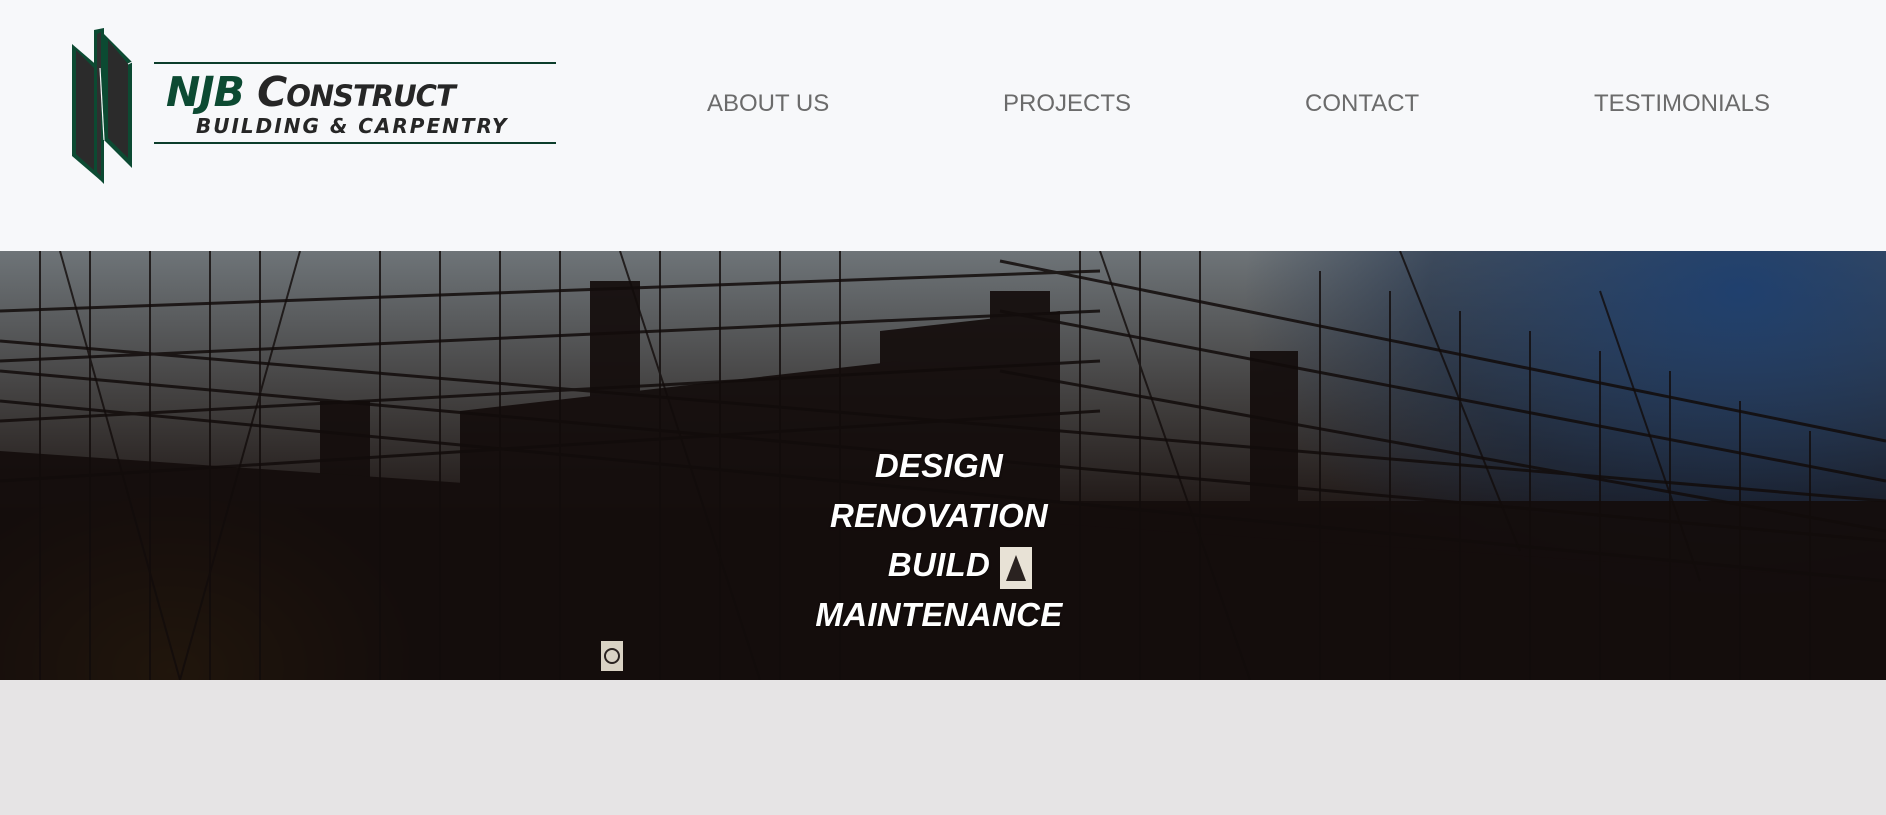 This screenshot has height=815, width=1886. I want to click on hero-line-design: DESIGN, so click(939, 465).